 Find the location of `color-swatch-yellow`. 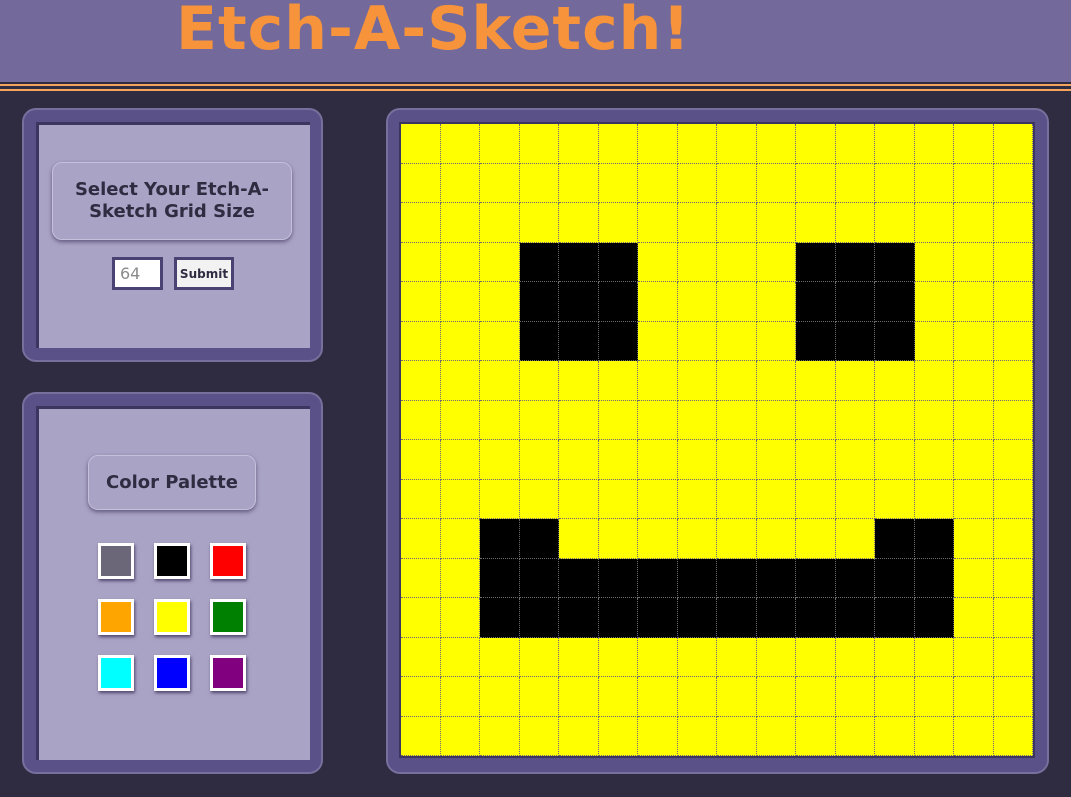

color-swatch-yellow is located at coordinates (172, 617).